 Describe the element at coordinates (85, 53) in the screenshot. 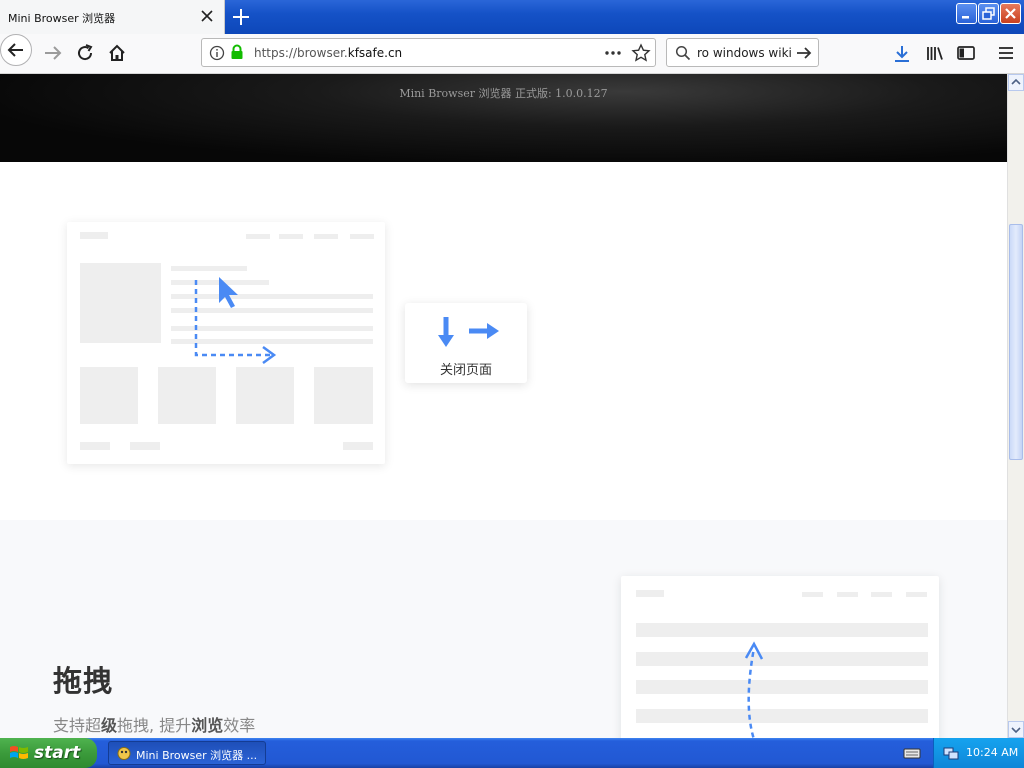

I see `reload-icon` at that location.